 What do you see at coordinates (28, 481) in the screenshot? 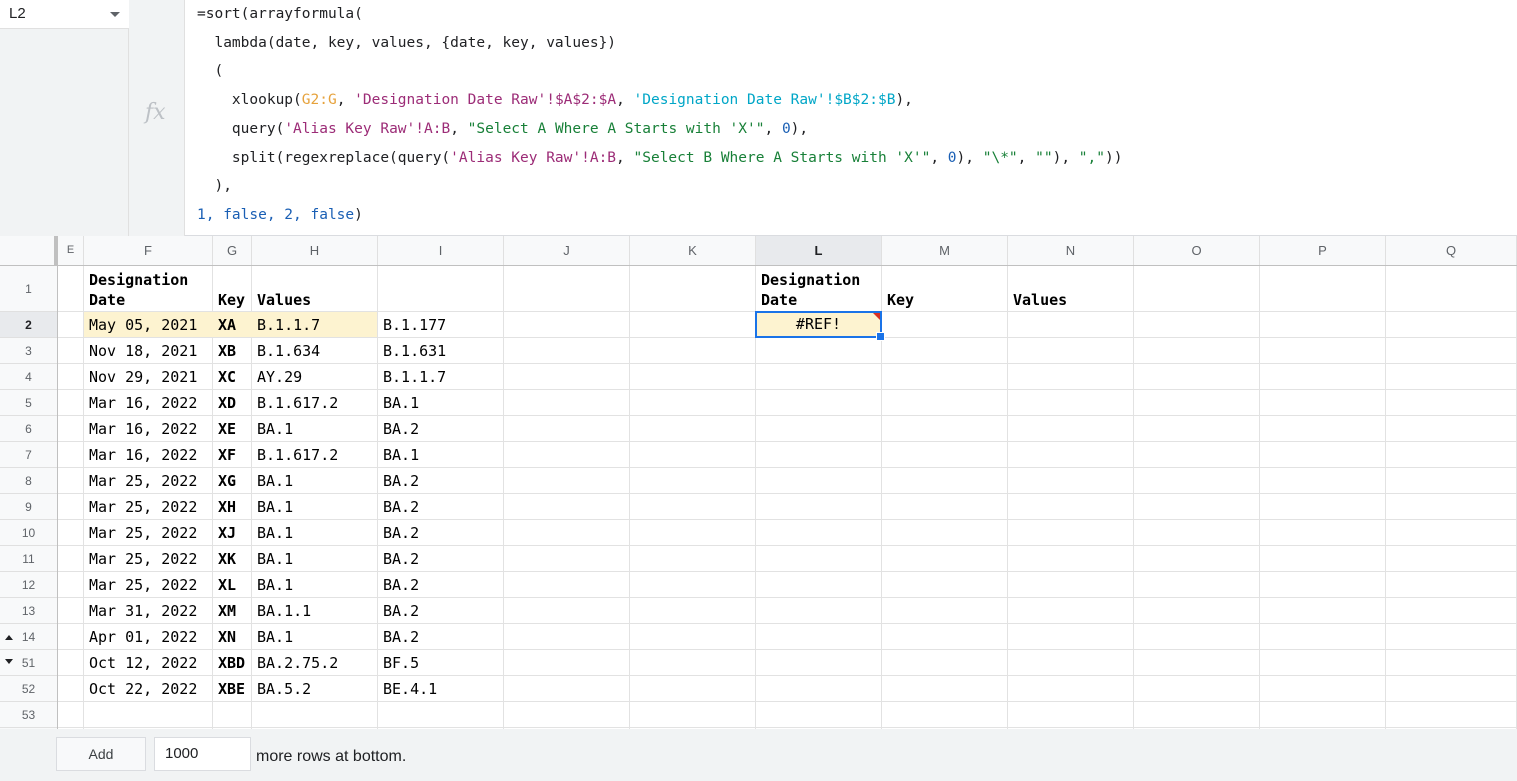
I see `row-header-8: 8` at bounding box center [28, 481].